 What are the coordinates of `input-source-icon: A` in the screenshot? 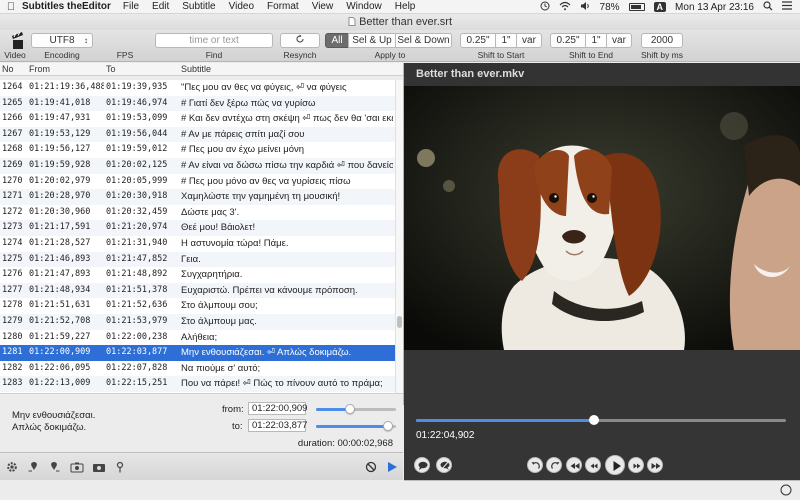 It's located at (660, 7).